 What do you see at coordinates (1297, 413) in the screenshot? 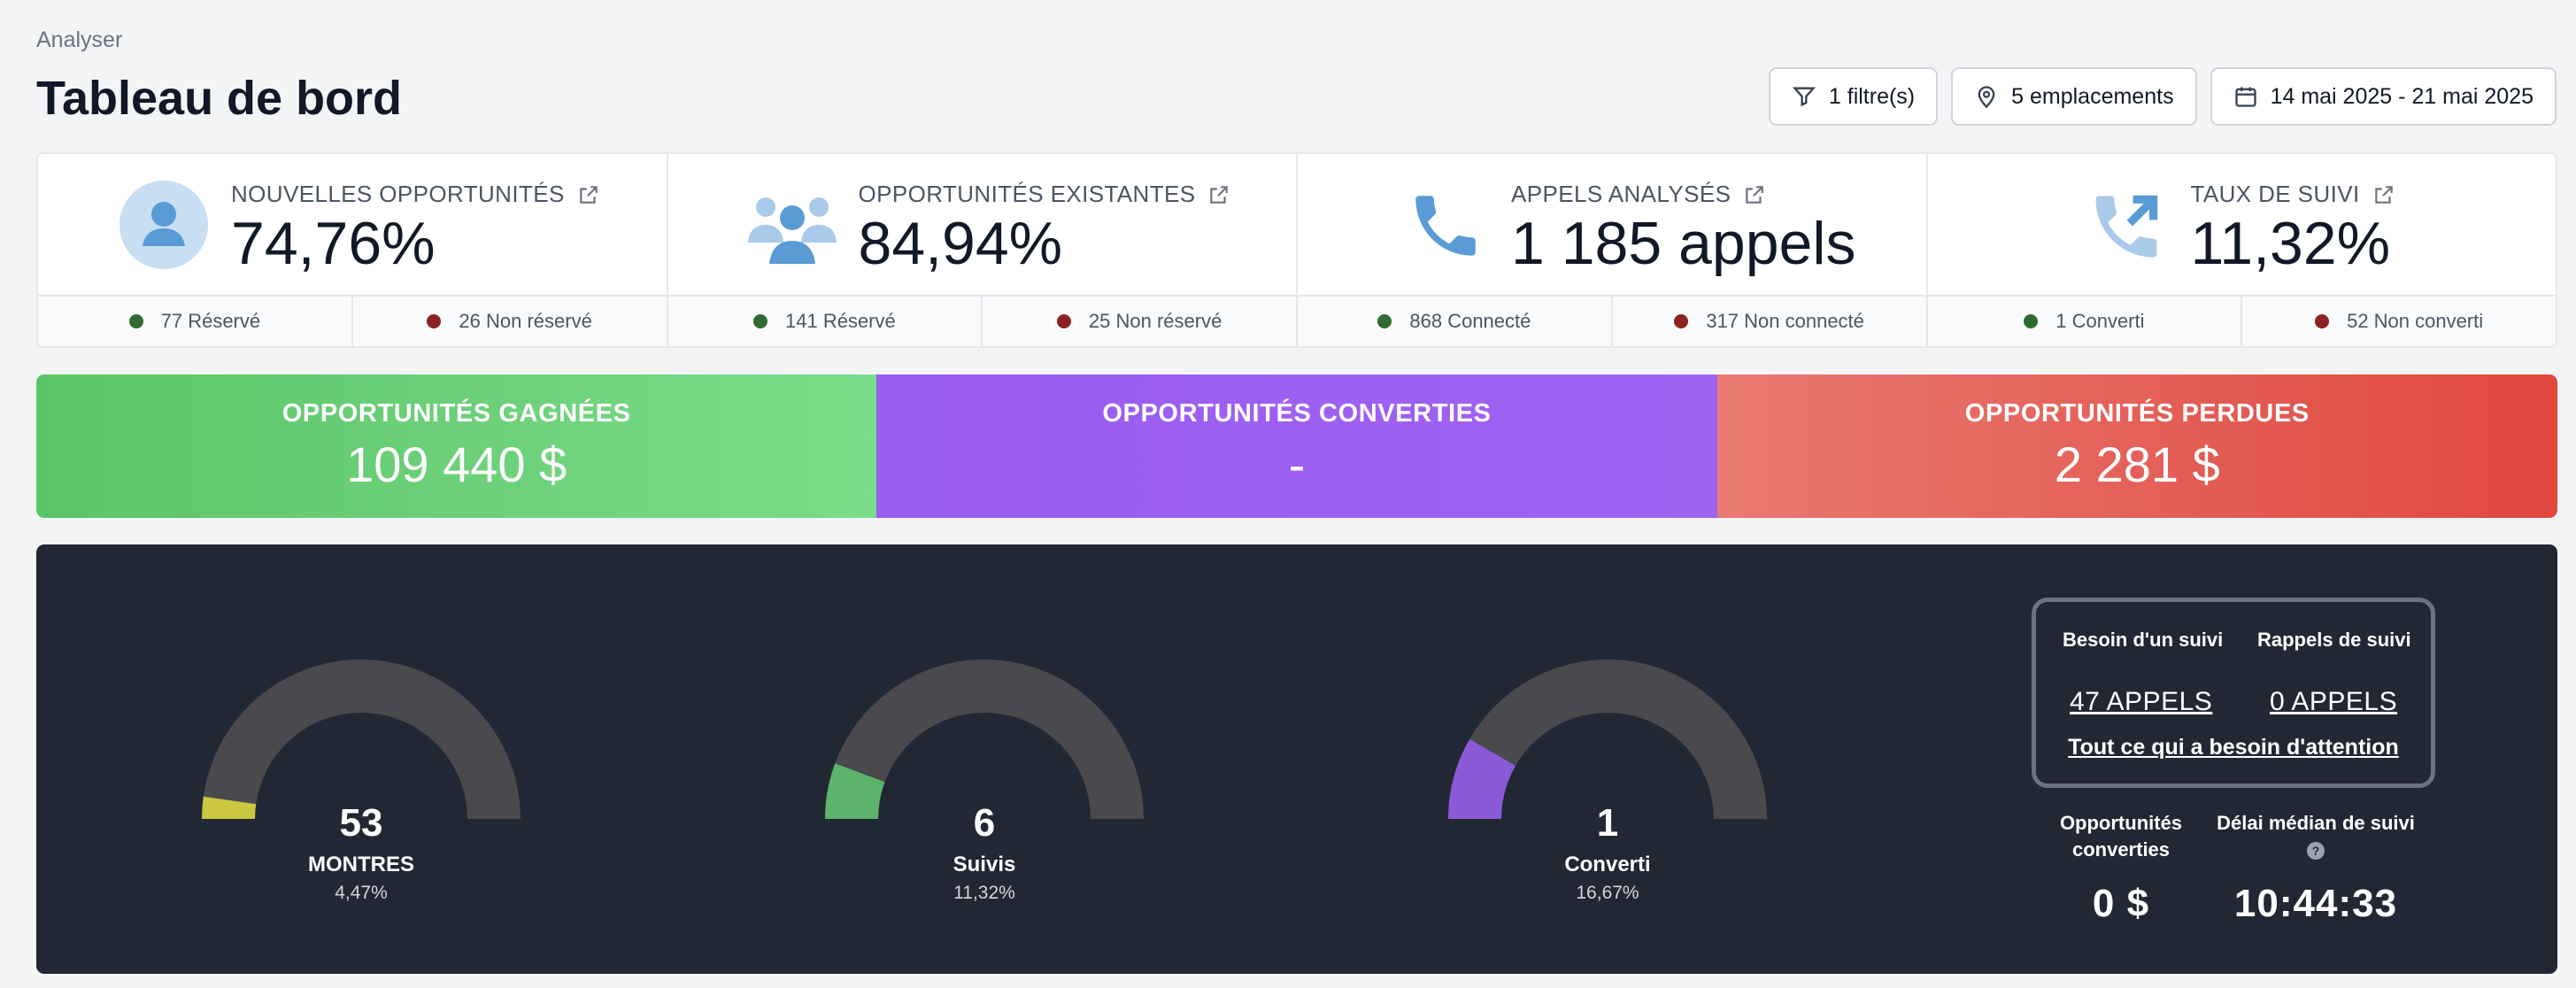
I see `band-label: OPPORTUNITÉS CONVERTIES` at bounding box center [1297, 413].